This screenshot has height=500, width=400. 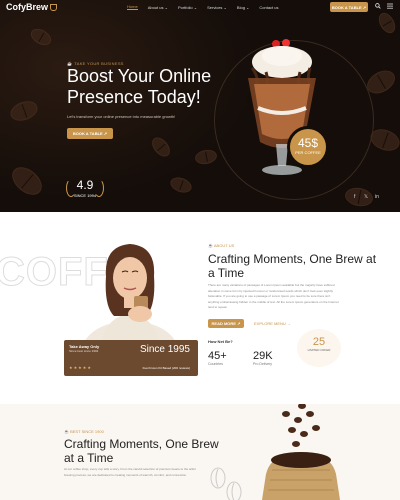 I want to click on card-best: Fuel brown Kit Based (200 reviews), so click(x=166, y=368).